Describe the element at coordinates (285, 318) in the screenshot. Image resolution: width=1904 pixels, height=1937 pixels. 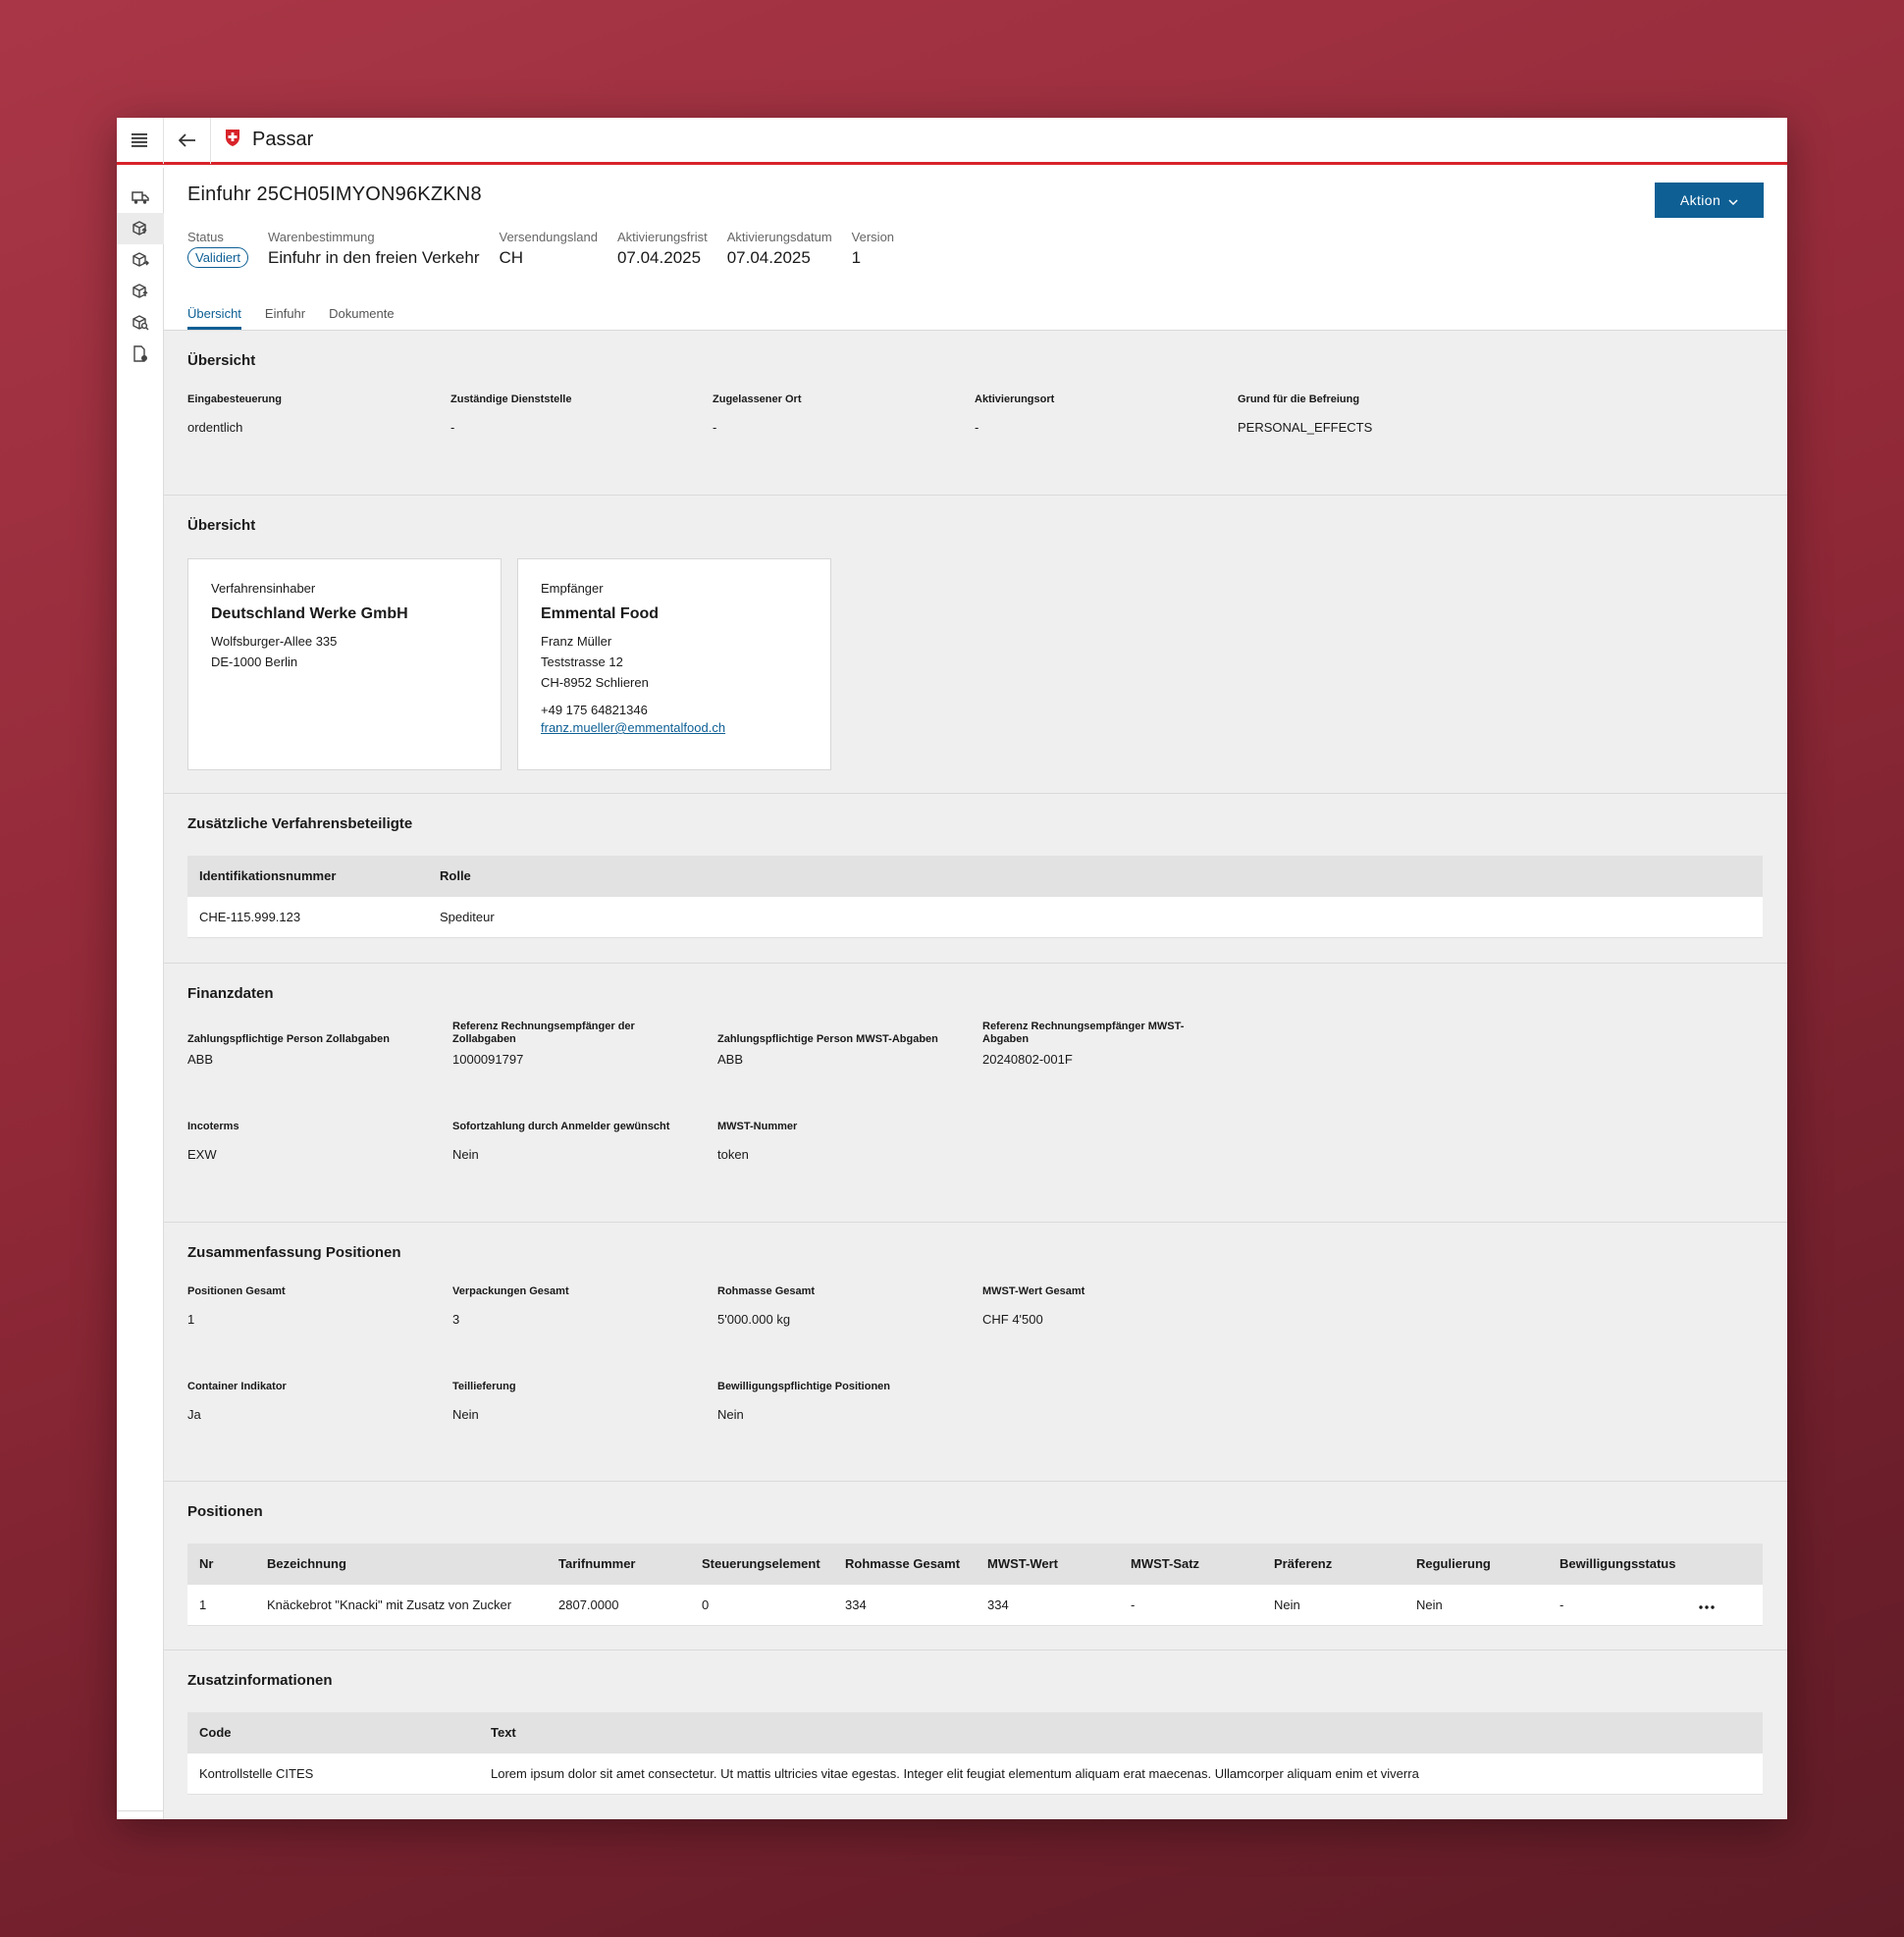
I see `tab-einfuhr: Einfuhr` at that location.